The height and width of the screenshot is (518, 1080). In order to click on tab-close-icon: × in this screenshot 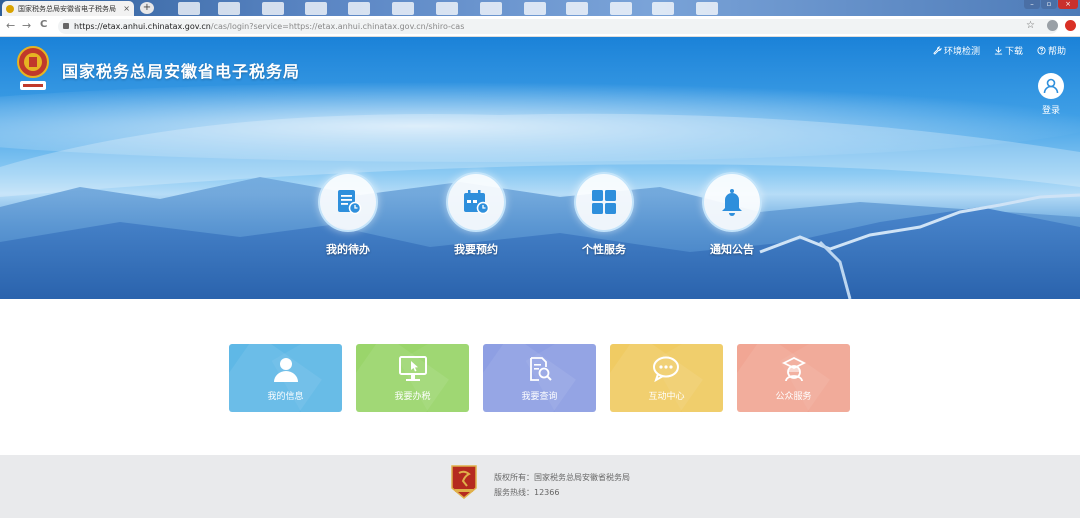, I will do `click(126, 8)`.